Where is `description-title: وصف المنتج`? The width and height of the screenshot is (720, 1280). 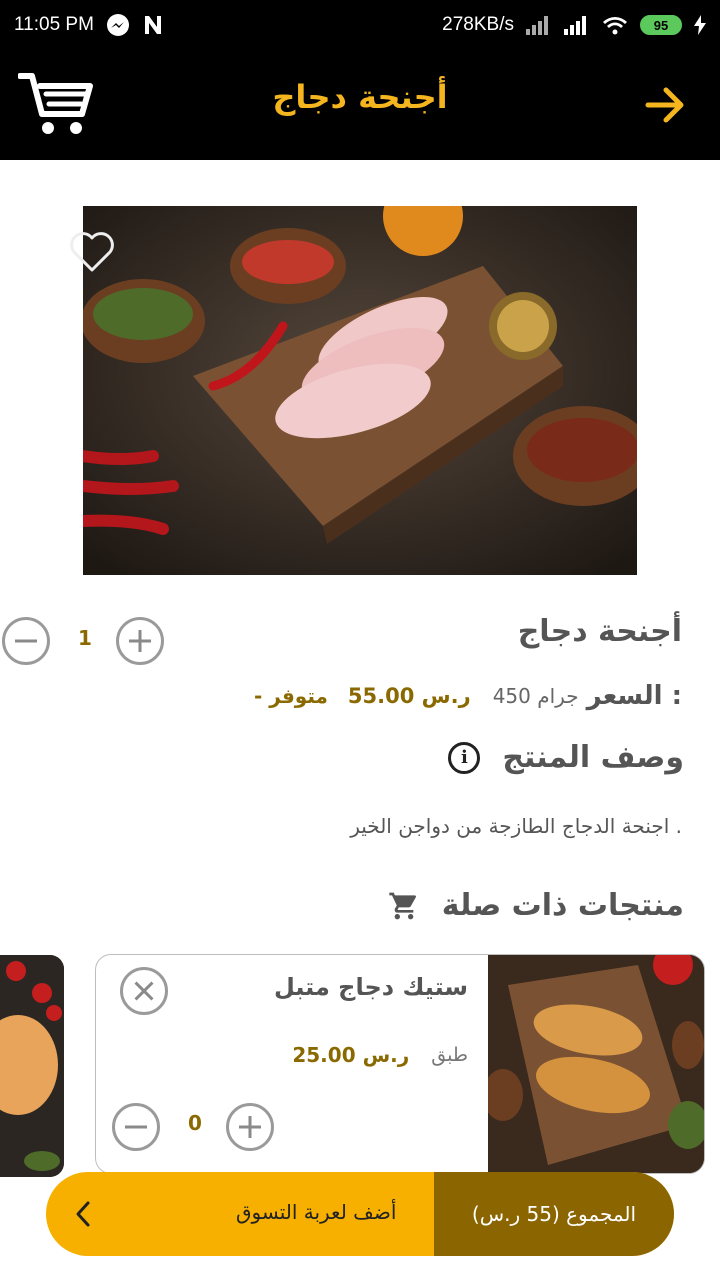 description-title: وصف المنتج is located at coordinates (593, 757).